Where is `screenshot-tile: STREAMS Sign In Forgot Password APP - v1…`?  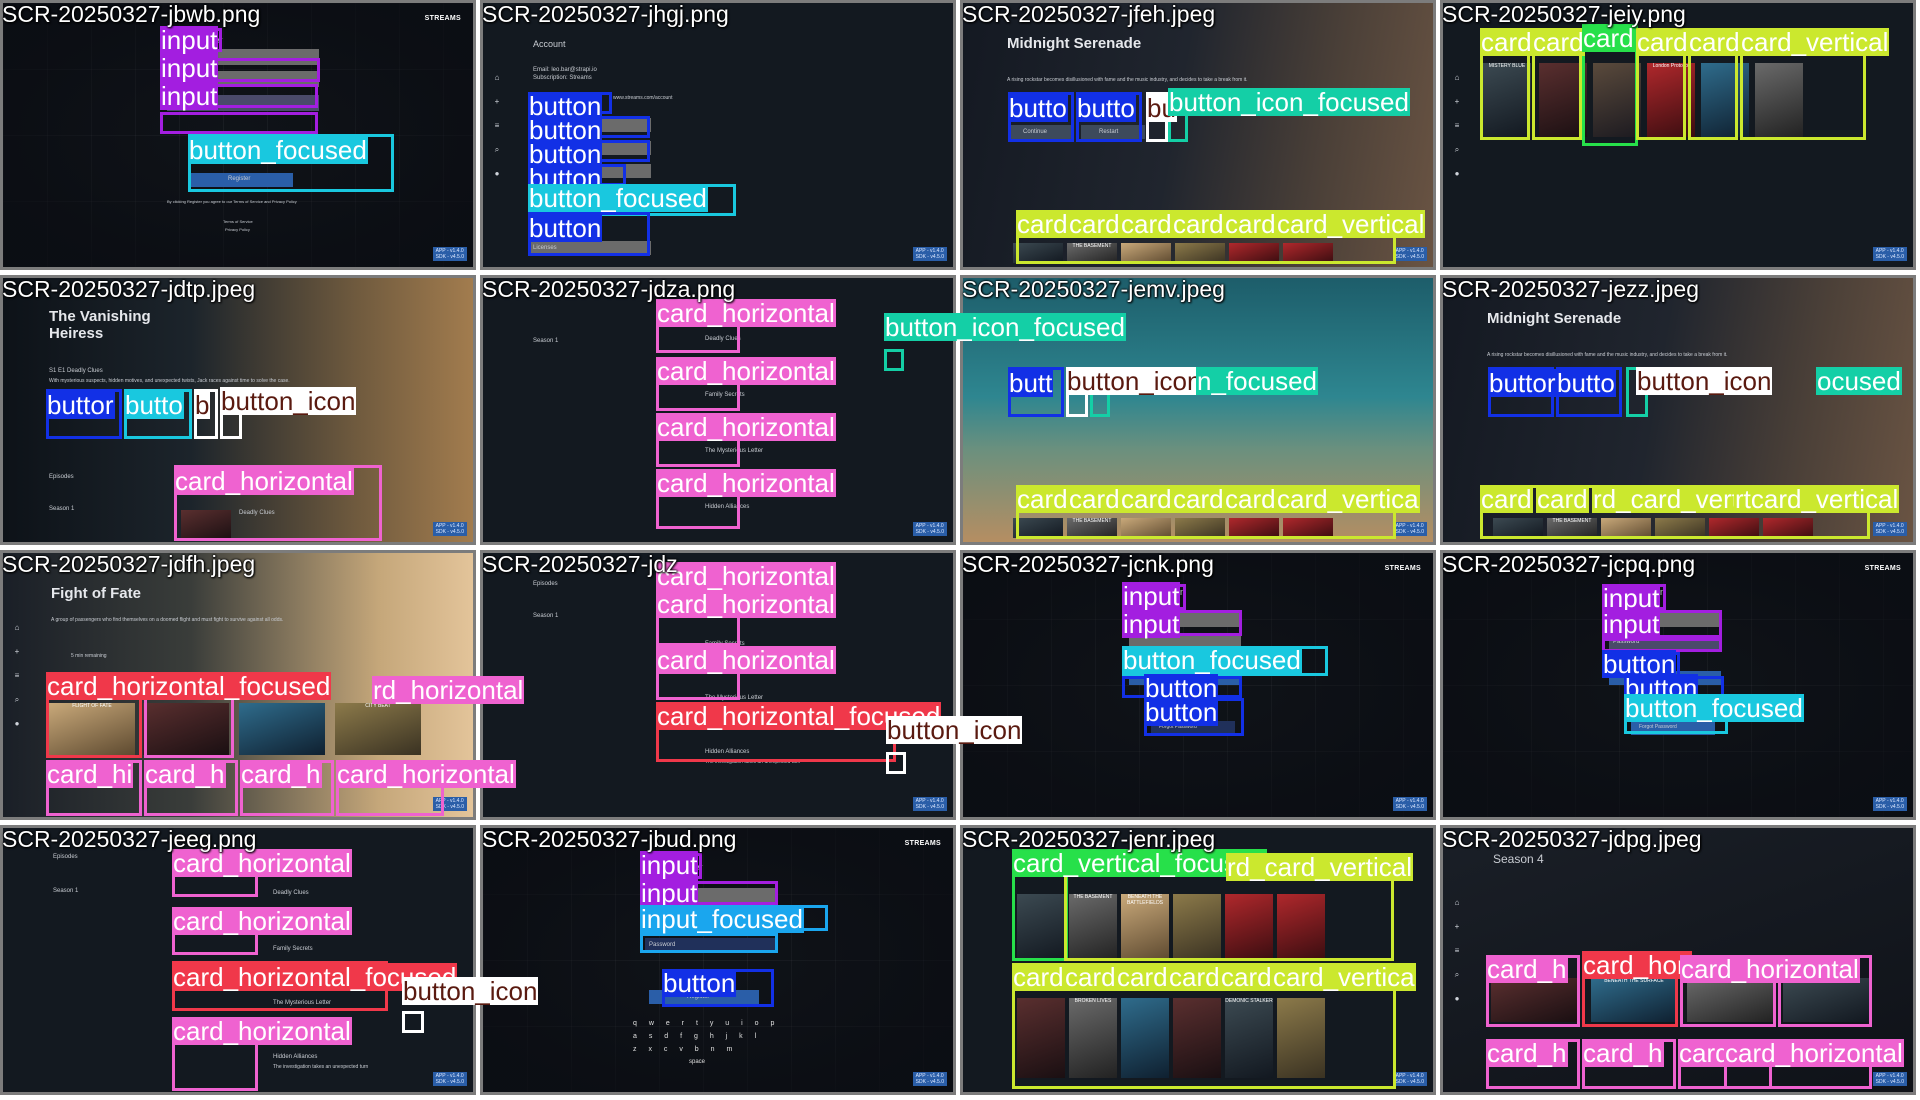
screenshot-tile: STREAMS Sign In Forgot Password APP - v1… is located at coordinates (1198, 685).